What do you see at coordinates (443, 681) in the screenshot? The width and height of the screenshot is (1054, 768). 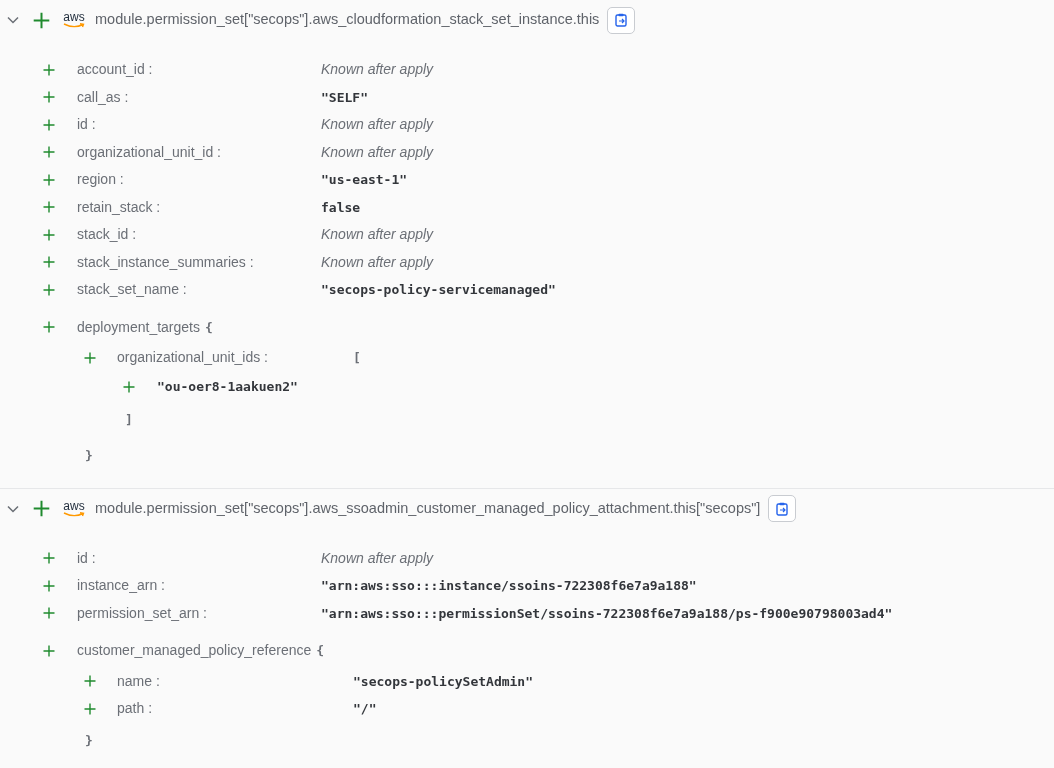 I see `attribute-value: "secops-policySetAdmin"` at bounding box center [443, 681].